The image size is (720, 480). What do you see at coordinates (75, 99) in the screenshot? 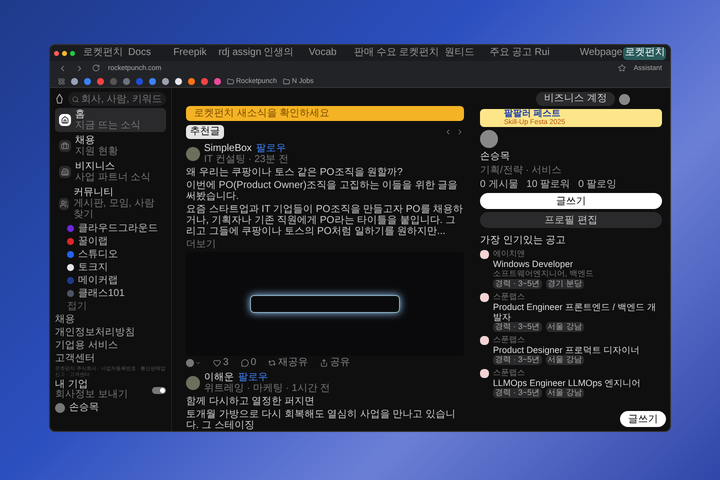
I see `search-icon` at bounding box center [75, 99].